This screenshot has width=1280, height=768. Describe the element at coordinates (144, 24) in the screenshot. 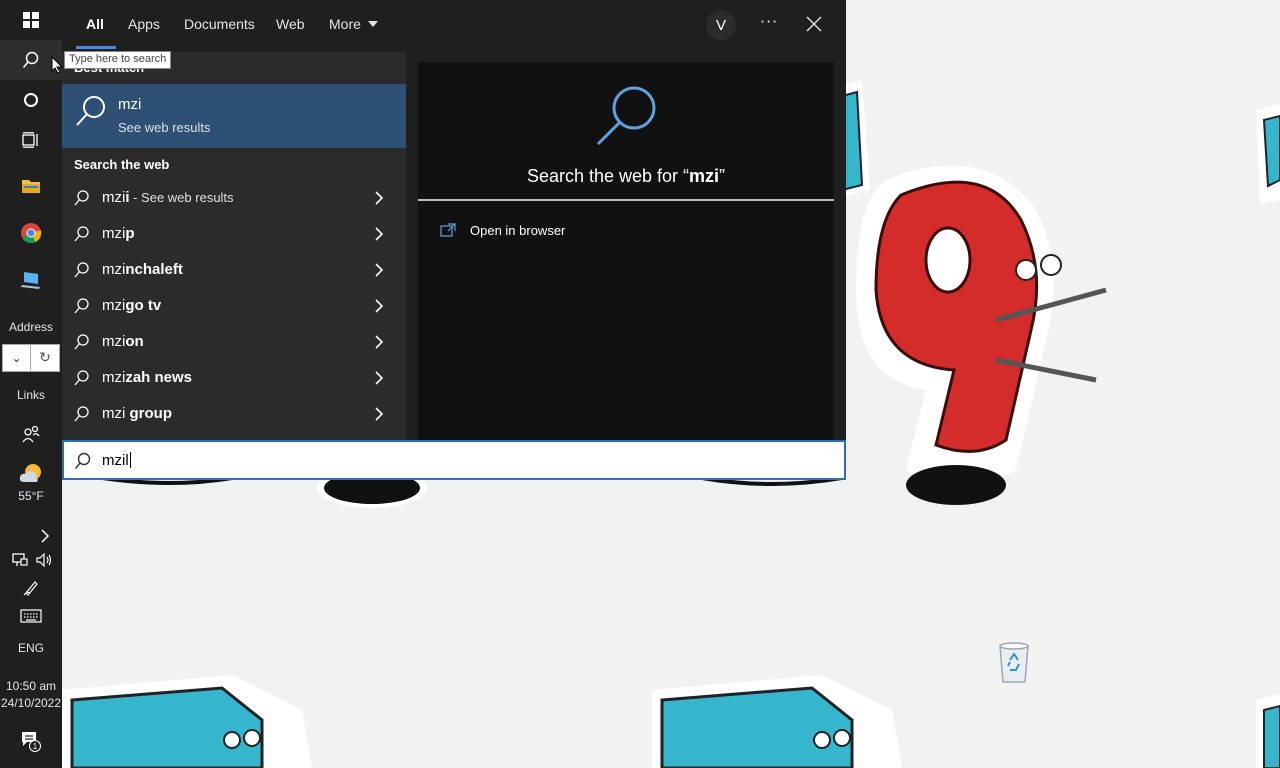

I see `tab-apps: Apps` at that location.